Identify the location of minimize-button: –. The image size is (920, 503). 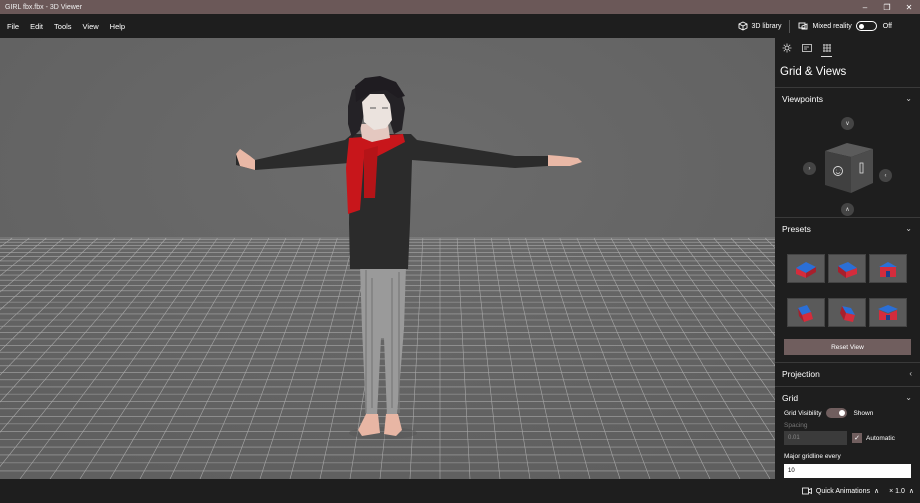
(865, 7).